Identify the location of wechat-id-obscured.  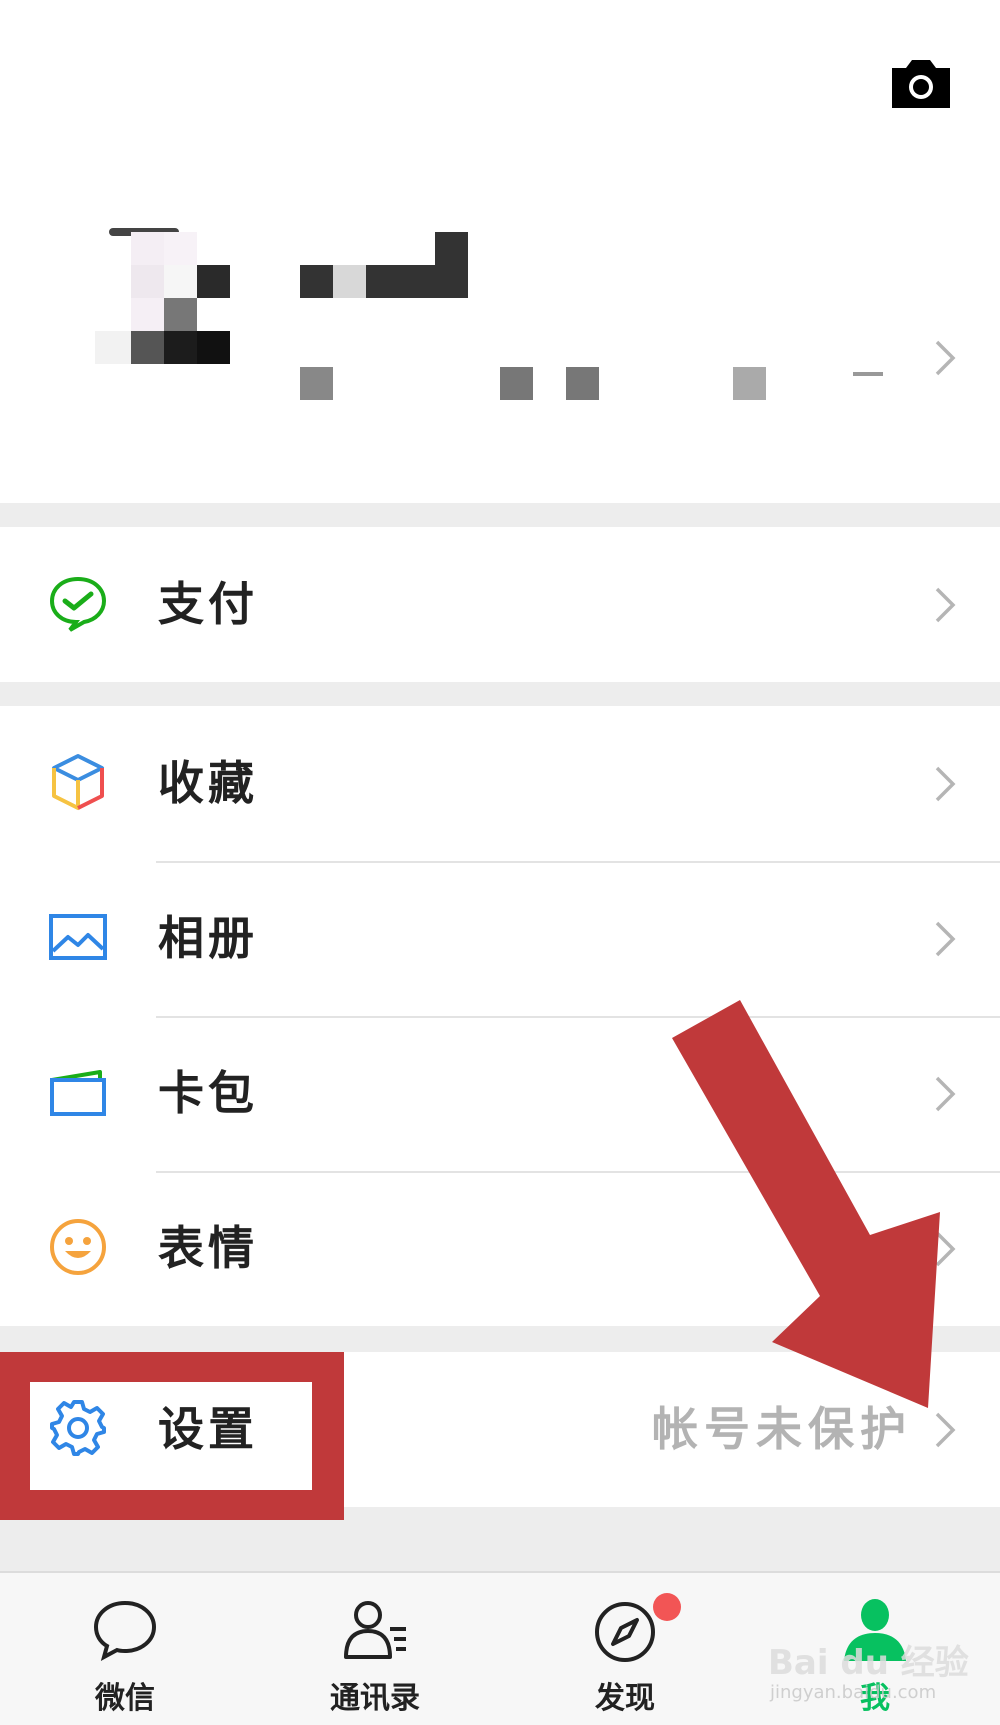
(600, 382).